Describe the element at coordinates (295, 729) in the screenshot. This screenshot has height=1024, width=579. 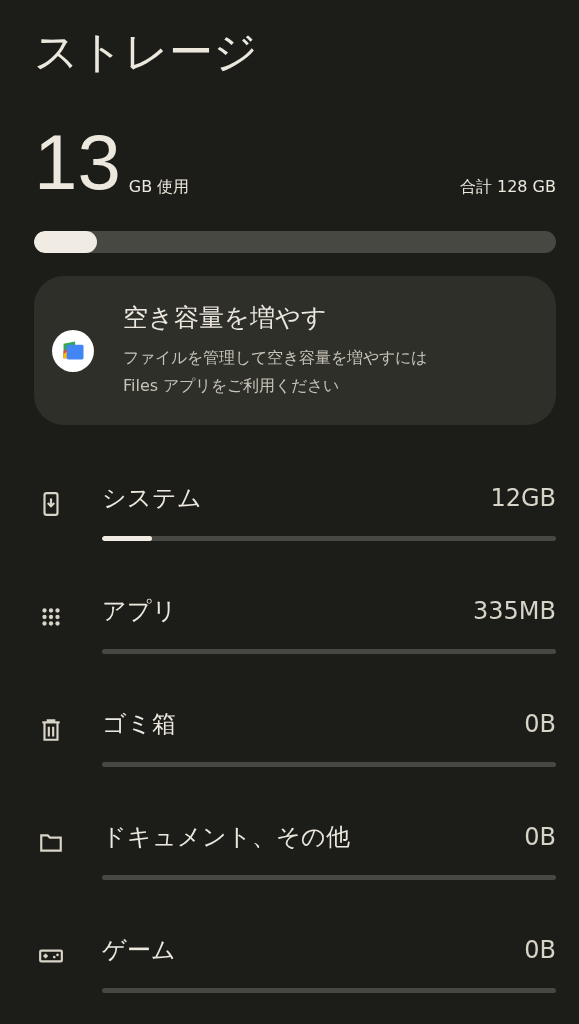
I see `storage-category: ゴミ箱 0B` at that location.